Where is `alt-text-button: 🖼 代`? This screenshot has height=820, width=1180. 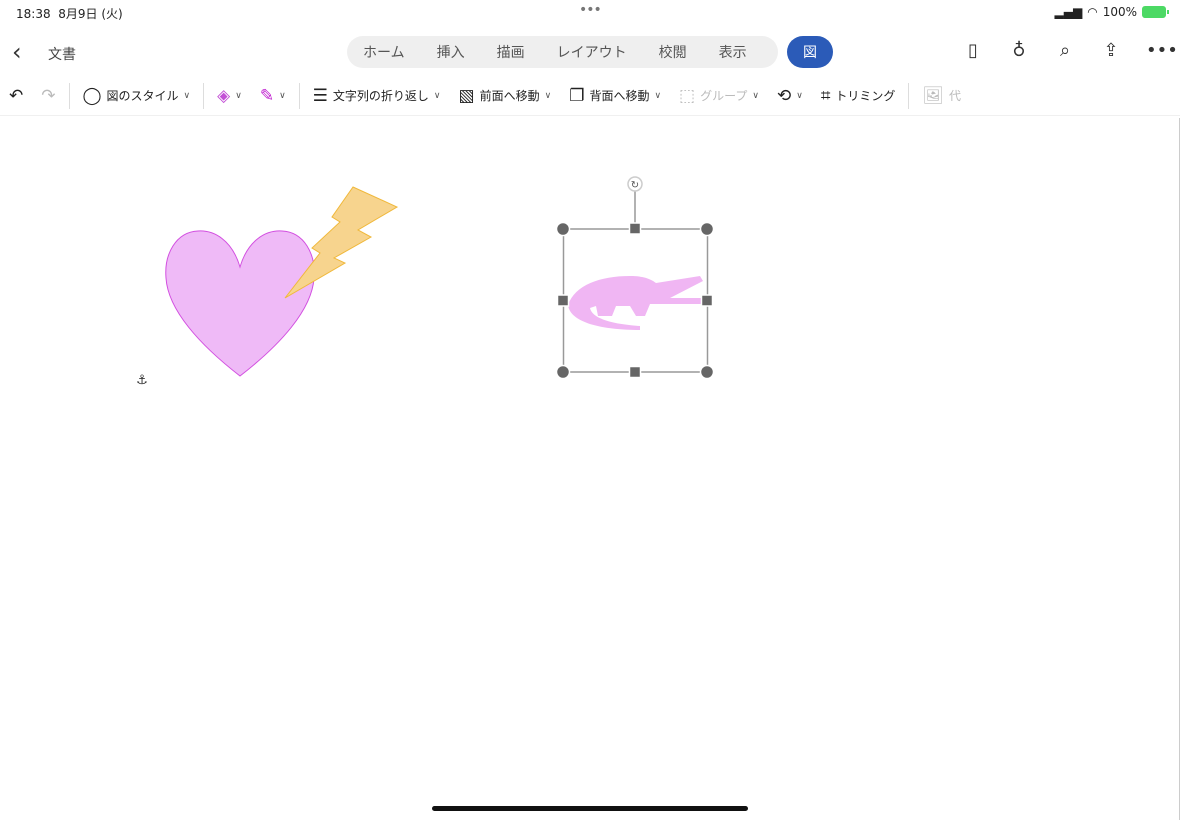 alt-text-button: 🖼 代 is located at coordinates (941, 96).